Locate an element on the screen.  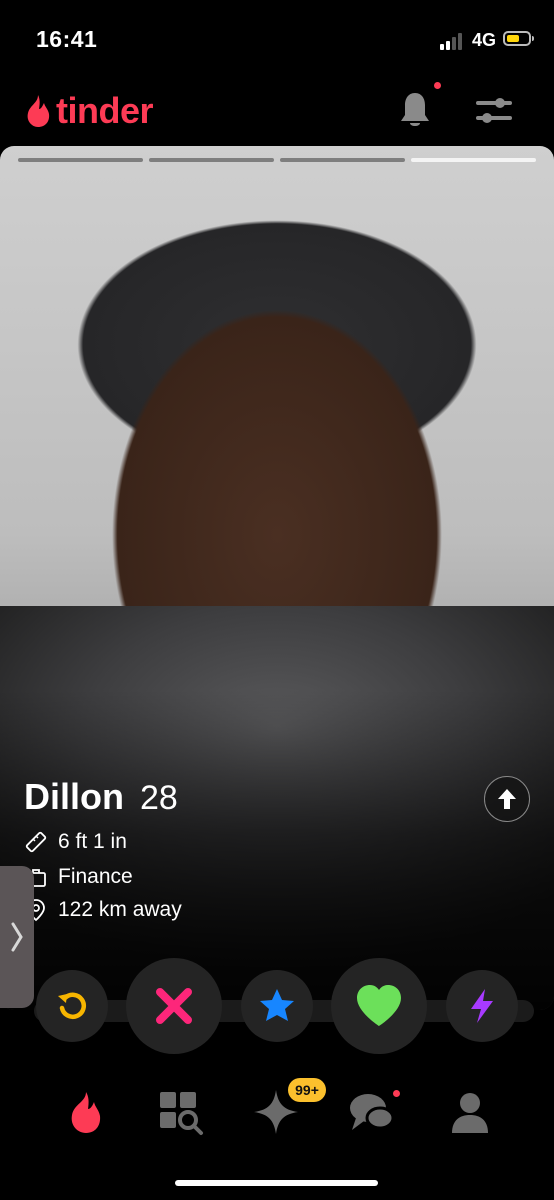
chevron-right-icon is located at coordinates (17, 937).